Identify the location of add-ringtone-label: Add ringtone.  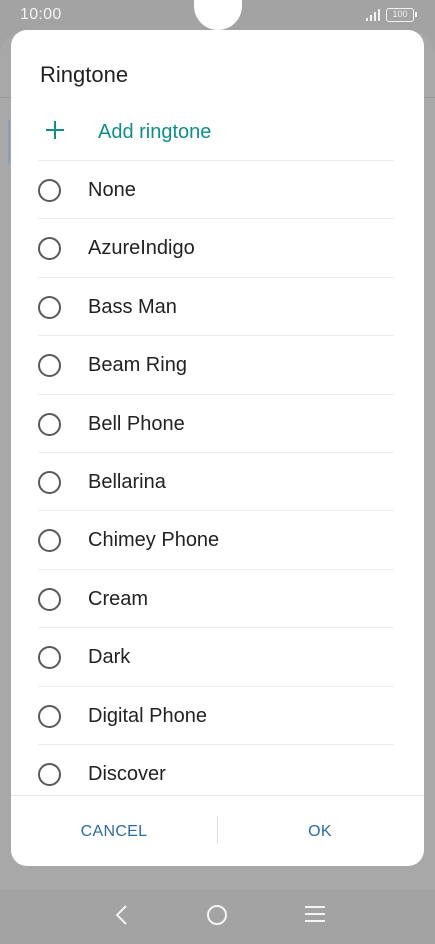
(155, 132).